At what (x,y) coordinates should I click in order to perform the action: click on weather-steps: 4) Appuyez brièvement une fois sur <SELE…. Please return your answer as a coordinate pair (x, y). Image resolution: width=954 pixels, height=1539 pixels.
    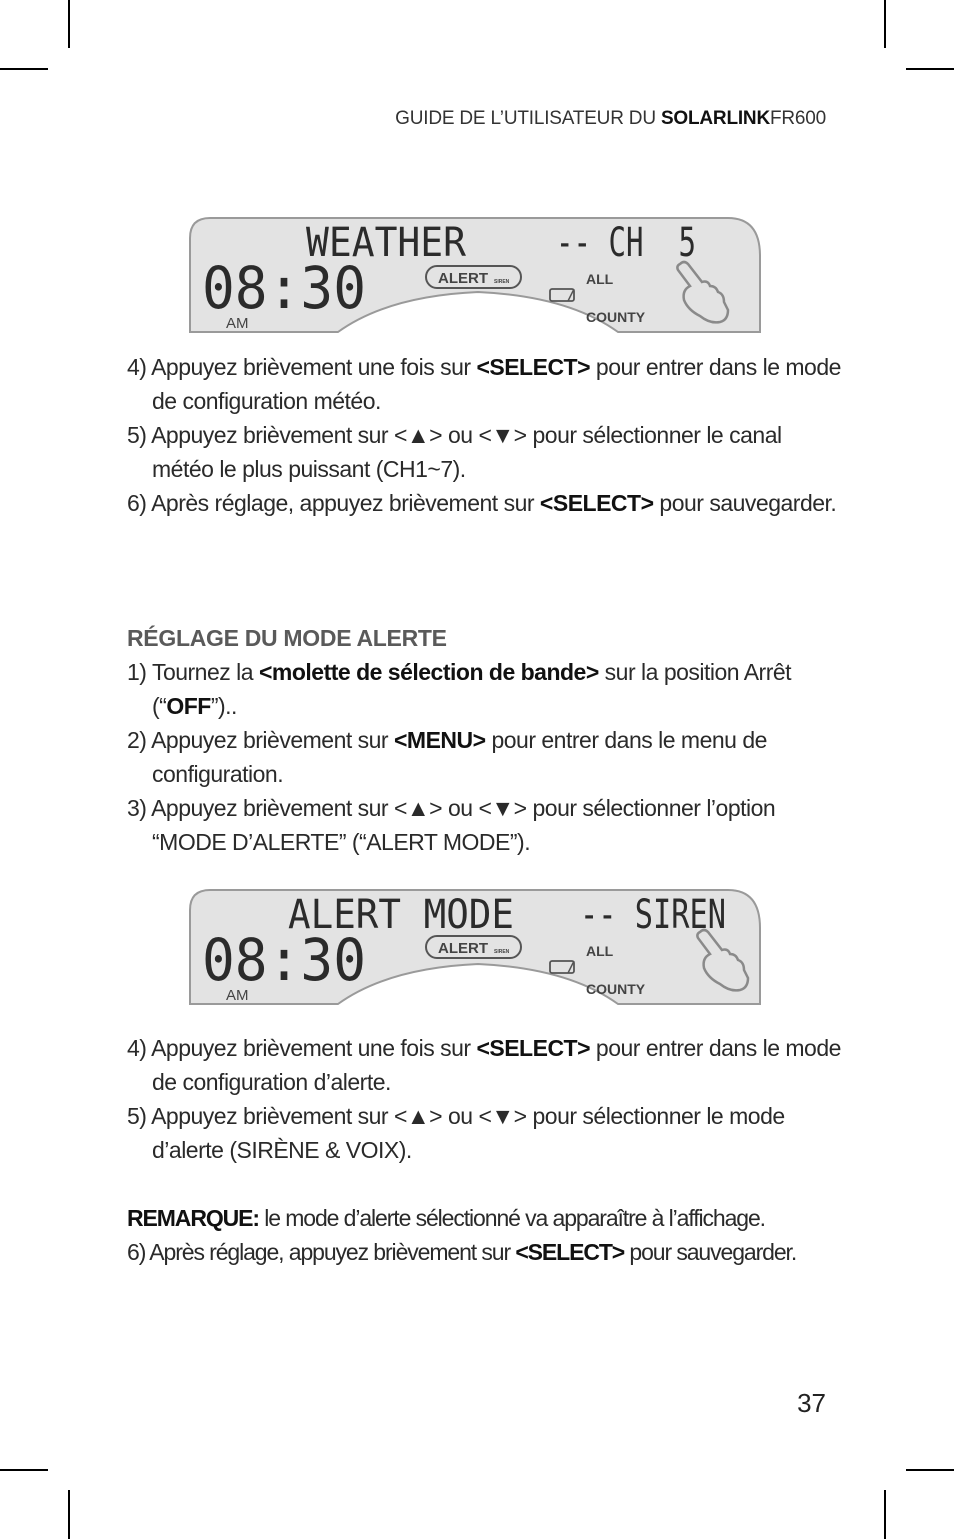
    Looking at the image, I should click on (487, 435).